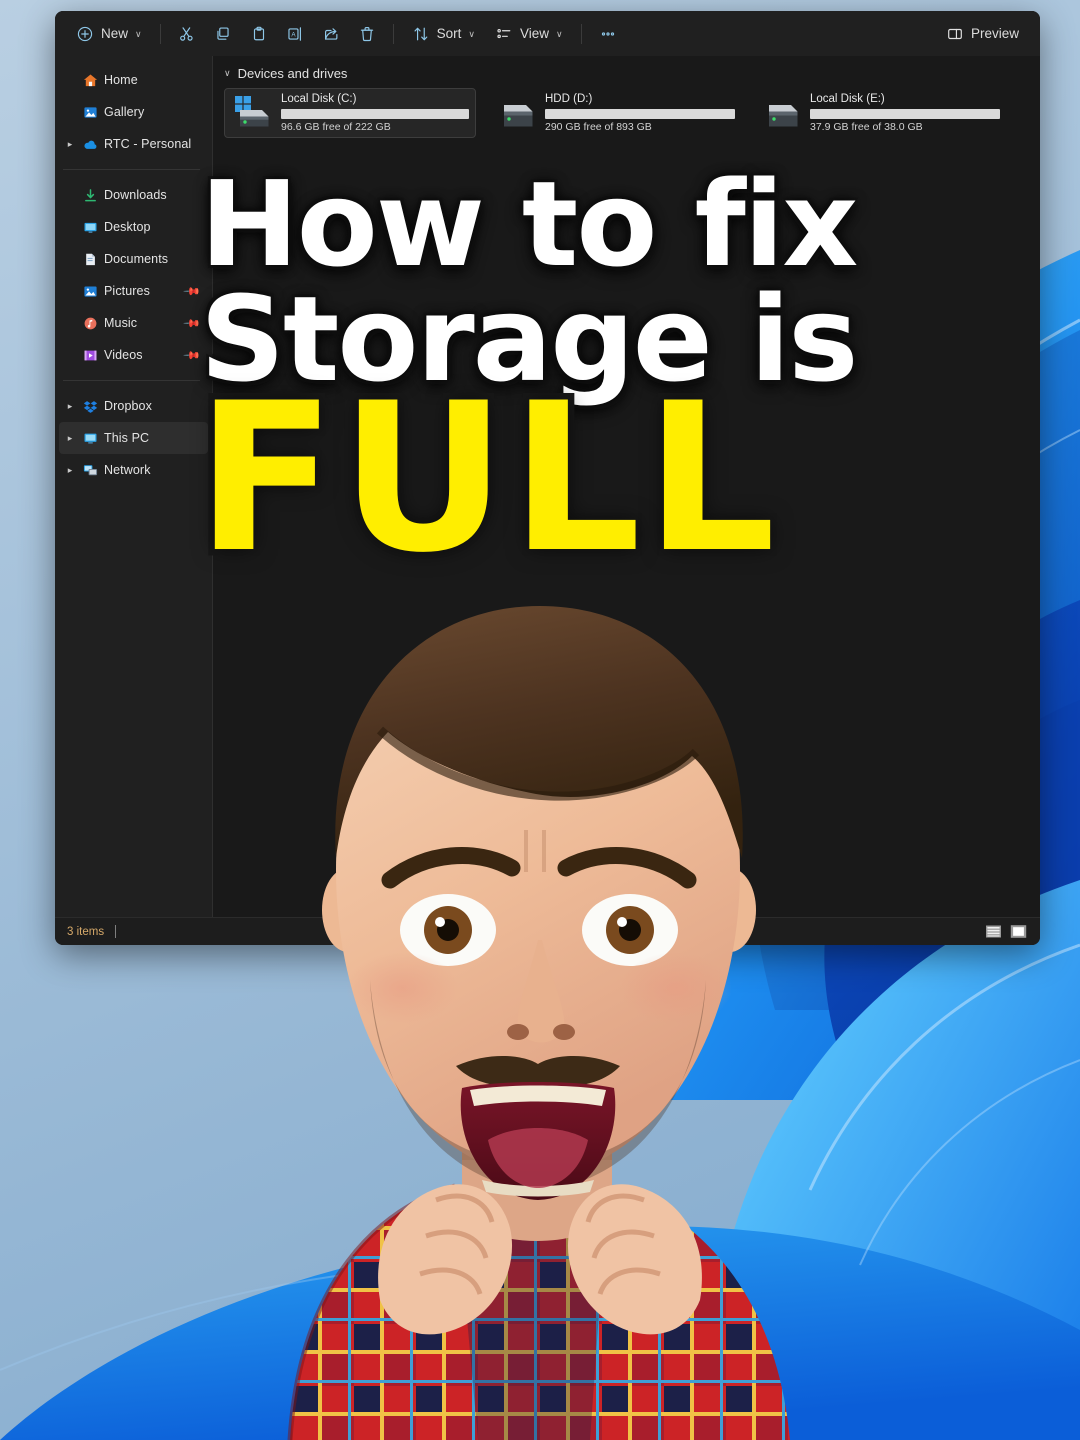 The height and width of the screenshot is (1440, 1080). Describe the element at coordinates (90, 80) in the screenshot. I see `home-icon` at that location.